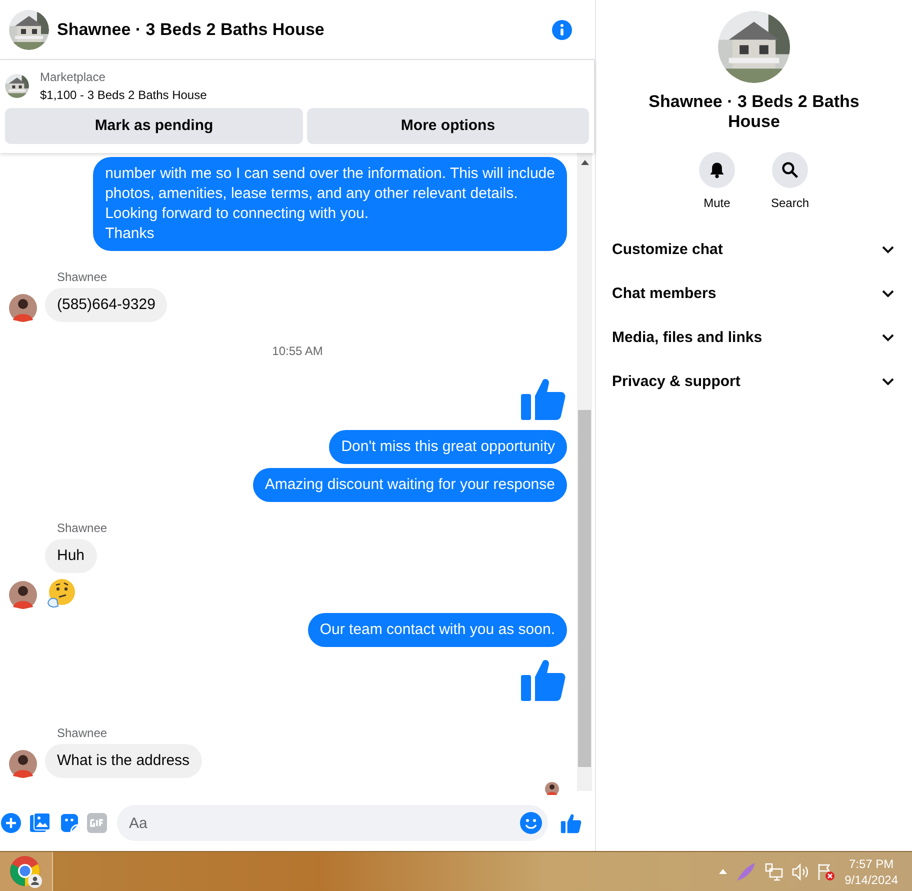 This screenshot has width=912, height=891. I want to click on browser-icon, so click(26, 871).